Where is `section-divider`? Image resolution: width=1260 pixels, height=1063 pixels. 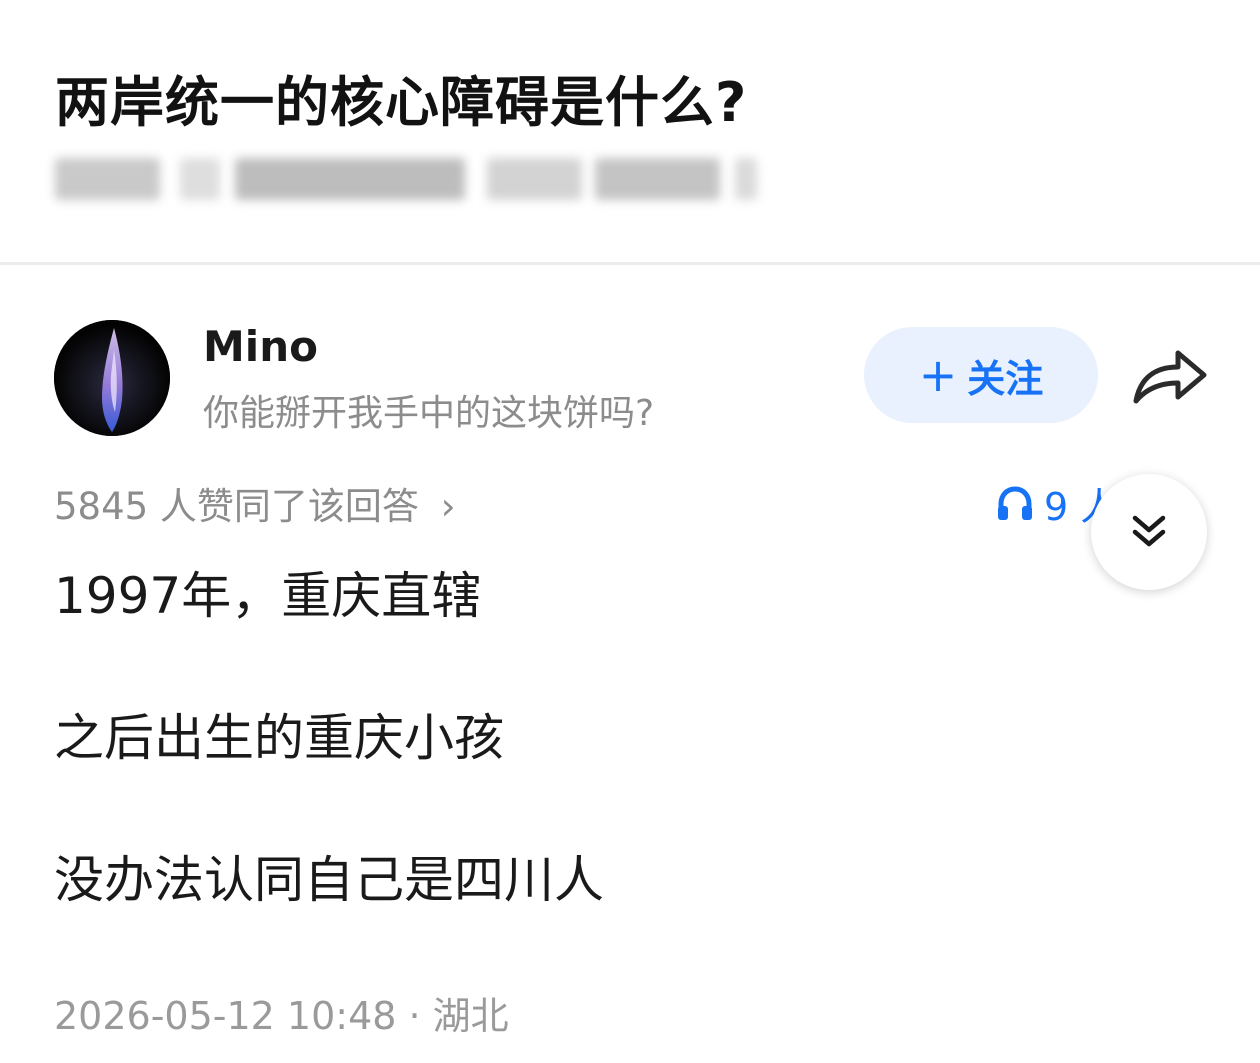 section-divider is located at coordinates (630, 263).